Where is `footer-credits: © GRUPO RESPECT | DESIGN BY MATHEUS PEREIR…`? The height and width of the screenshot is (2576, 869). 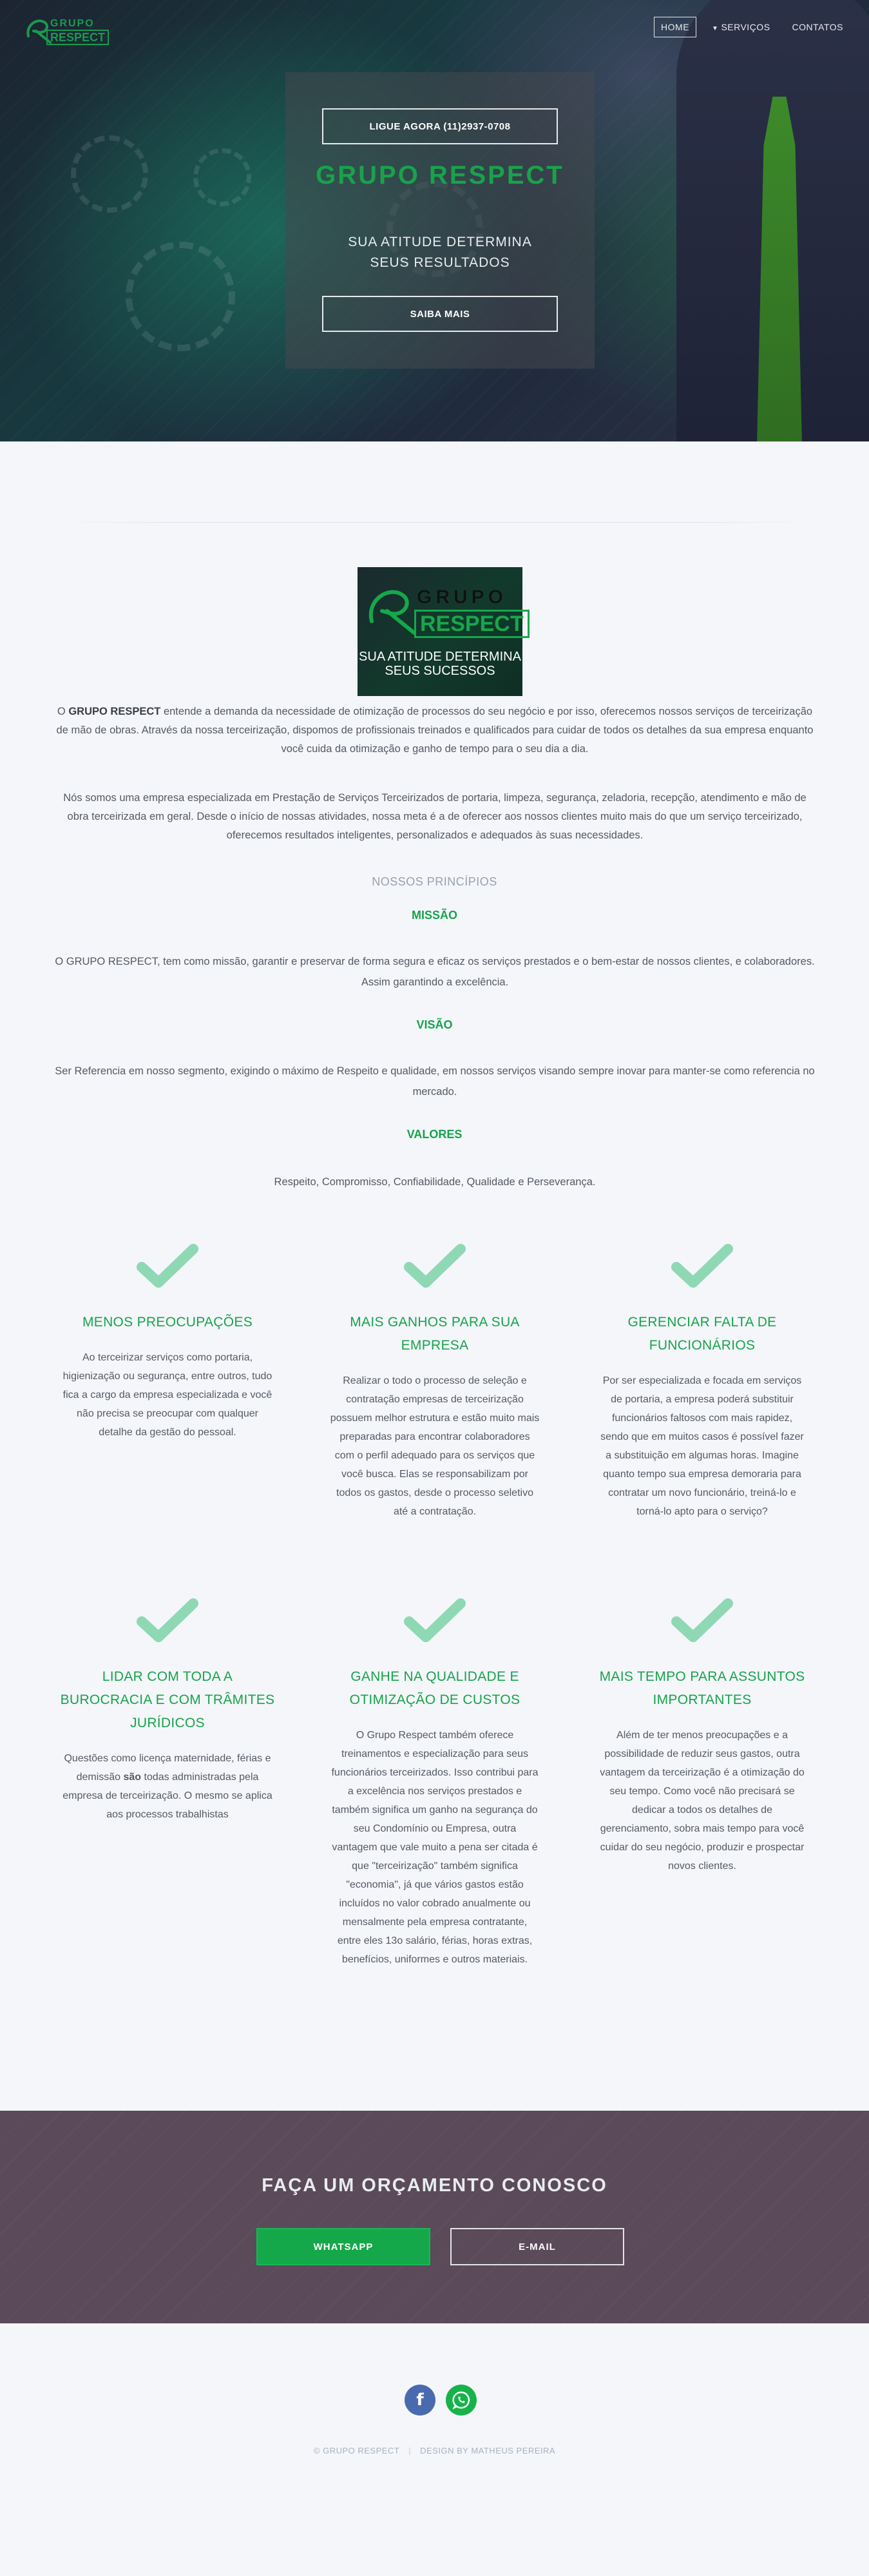 footer-credits: © GRUPO RESPECT | DESIGN BY MATHEUS PEREIR… is located at coordinates (434, 2450).